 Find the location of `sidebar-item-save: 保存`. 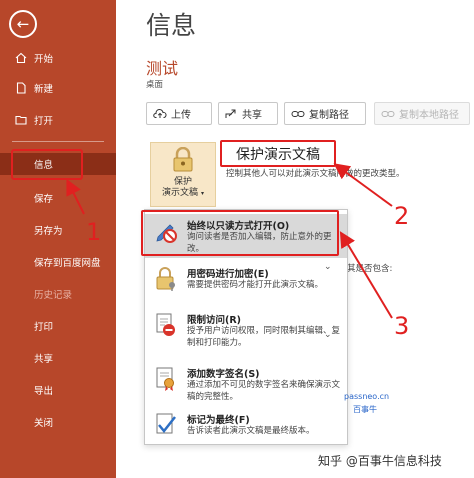

sidebar-item-save: 保存 is located at coordinates (58, 198).